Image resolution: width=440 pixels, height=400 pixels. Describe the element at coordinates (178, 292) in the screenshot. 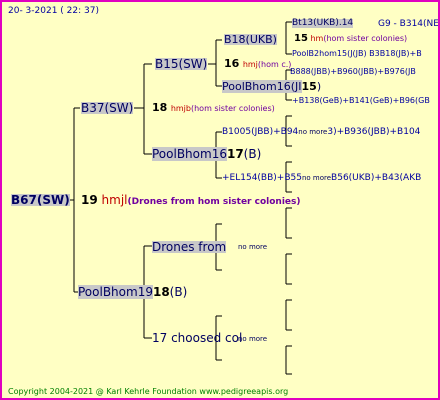

I see `dam-suffix: (B)` at that location.